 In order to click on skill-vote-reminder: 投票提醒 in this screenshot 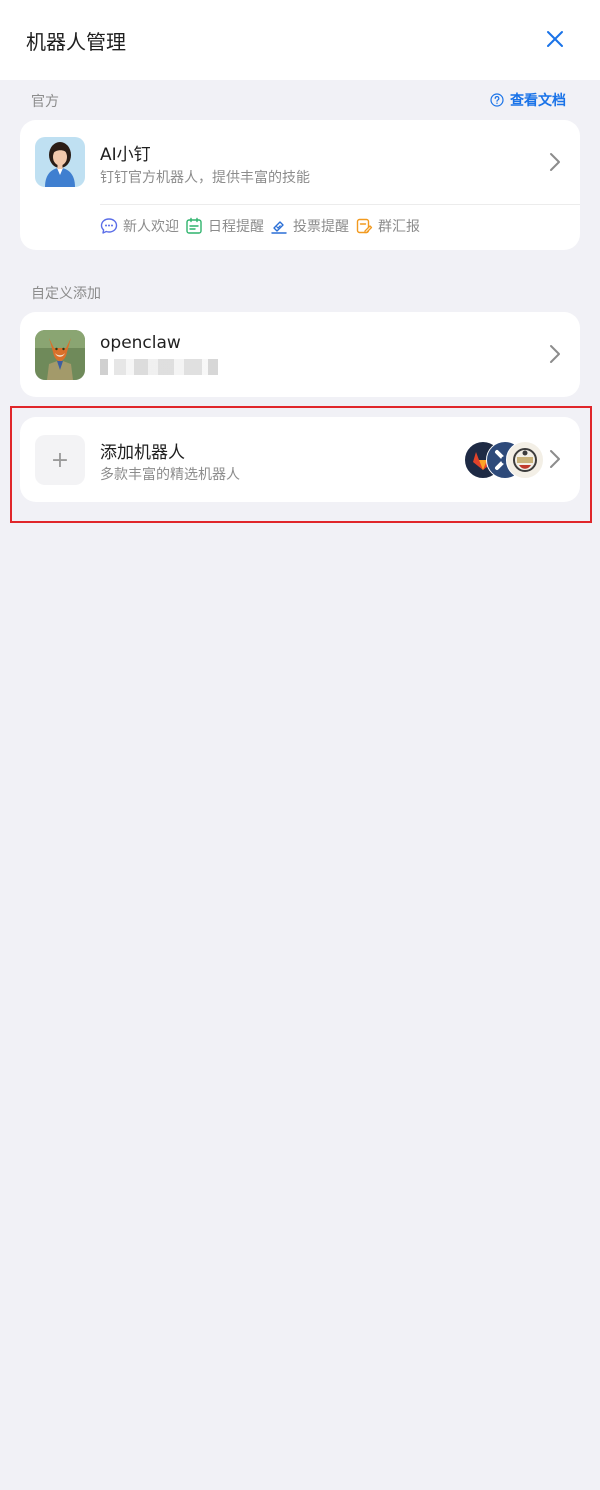, I will do `click(309, 226)`.